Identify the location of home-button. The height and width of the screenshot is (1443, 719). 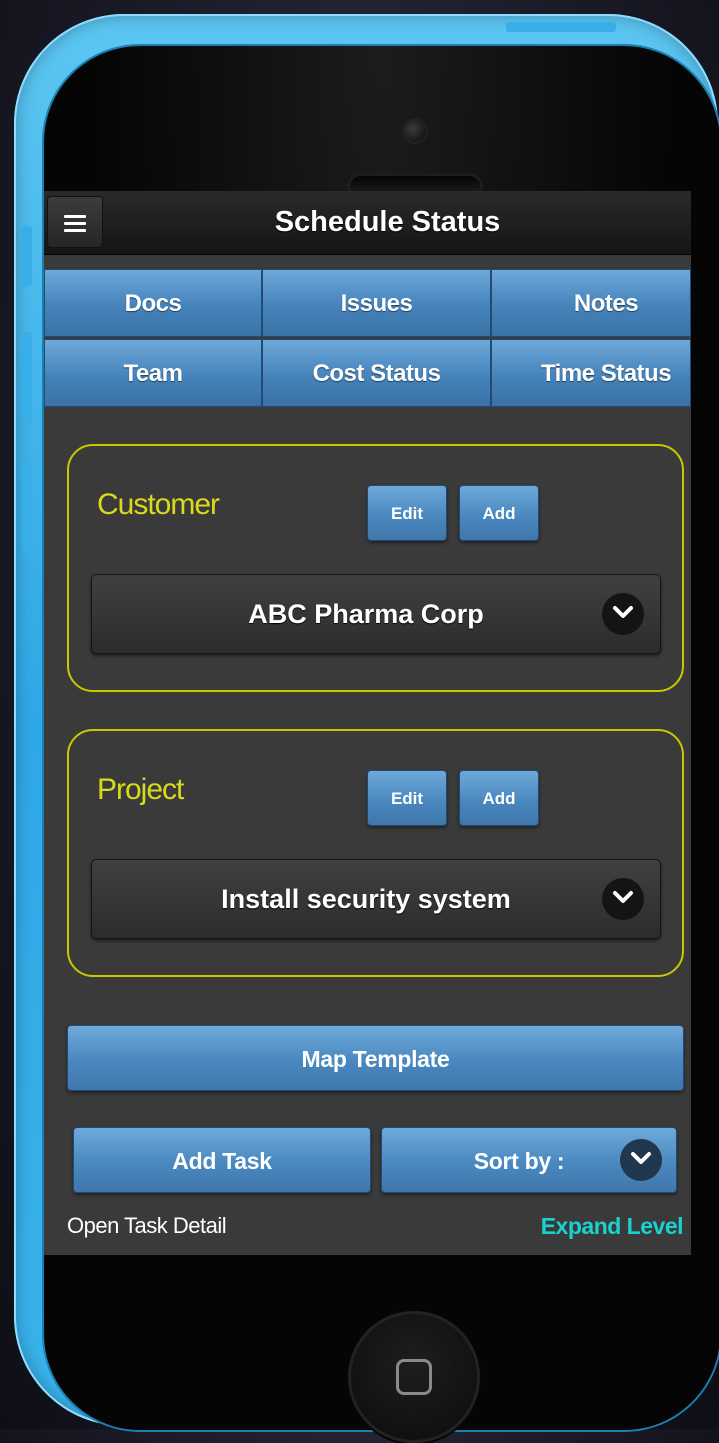
(414, 1377).